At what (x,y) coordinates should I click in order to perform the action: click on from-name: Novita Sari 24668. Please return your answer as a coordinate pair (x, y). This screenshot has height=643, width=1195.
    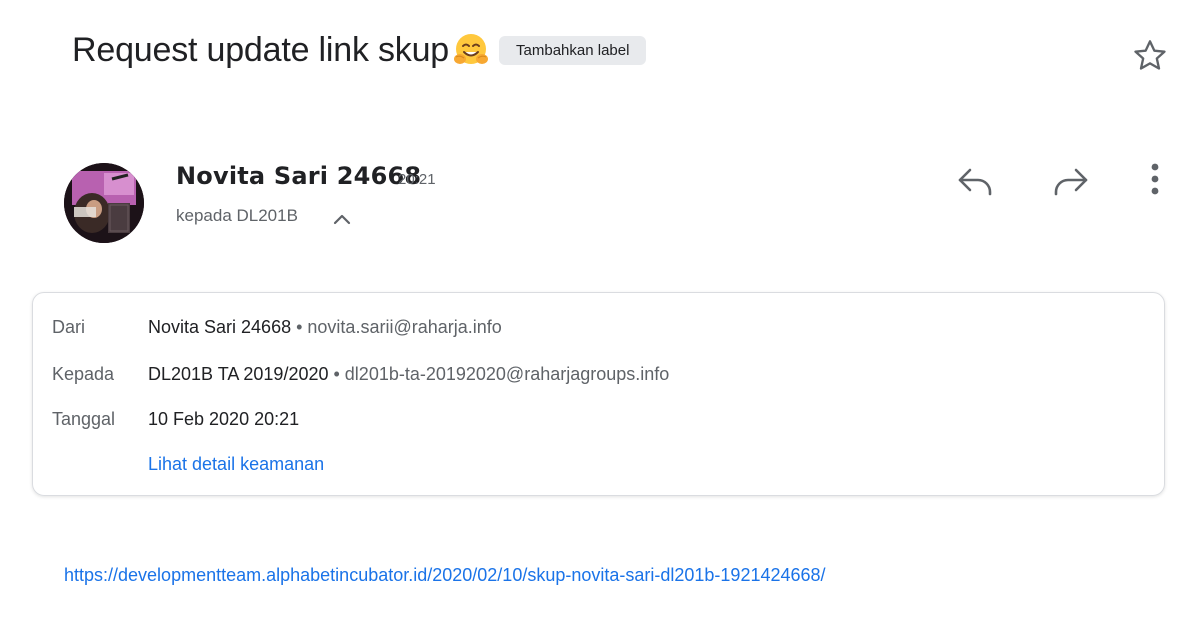
    Looking at the image, I should click on (220, 327).